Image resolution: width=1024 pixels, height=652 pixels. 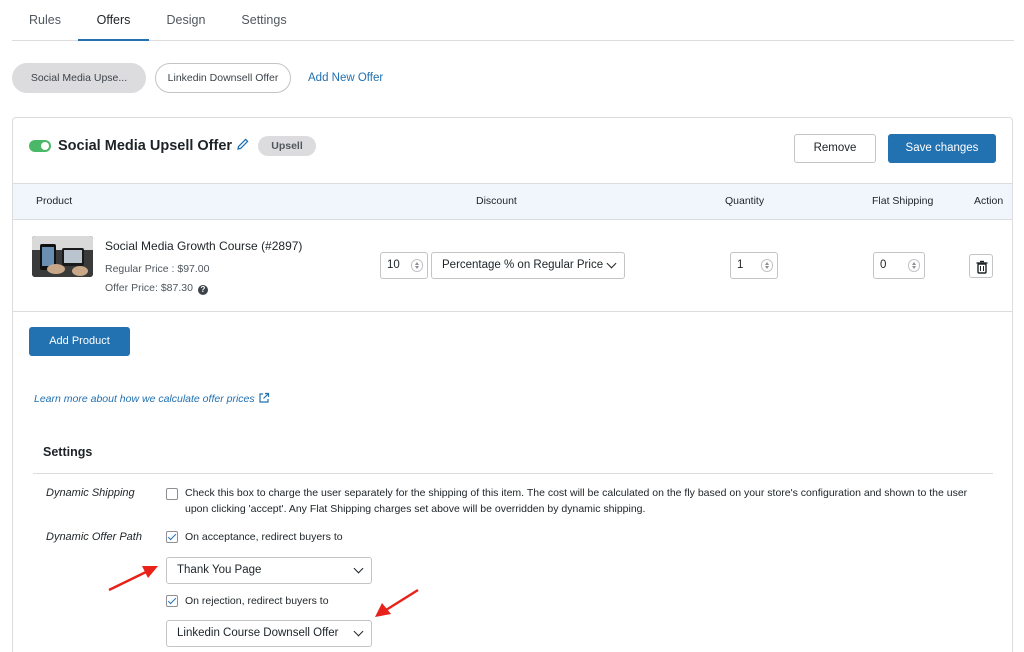 I want to click on trash-icon, so click(x=982, y=267).